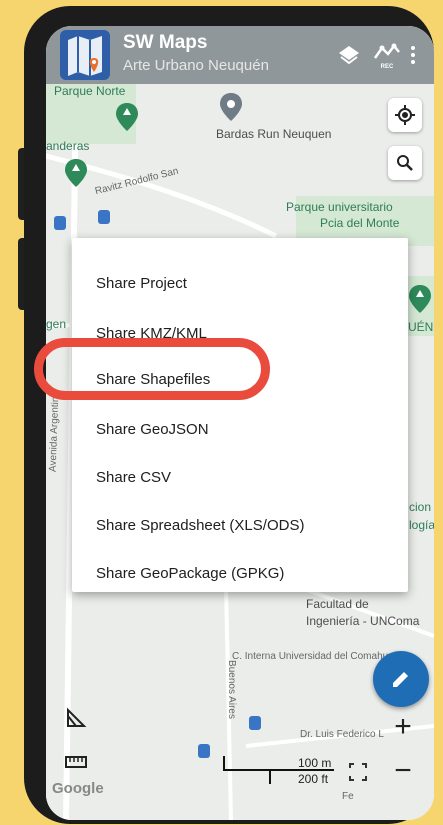  Describe the element at coordinates (363, 621) in the screenshot. I see `label-ingenieria: Ingeniería - UNComa` at that location.